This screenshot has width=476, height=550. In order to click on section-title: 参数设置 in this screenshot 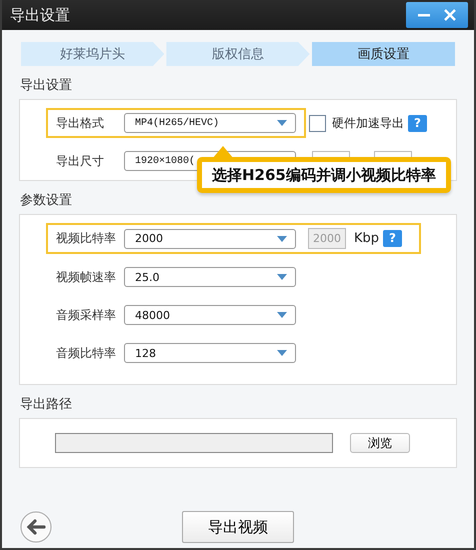, I will do `click(46, 200)`.